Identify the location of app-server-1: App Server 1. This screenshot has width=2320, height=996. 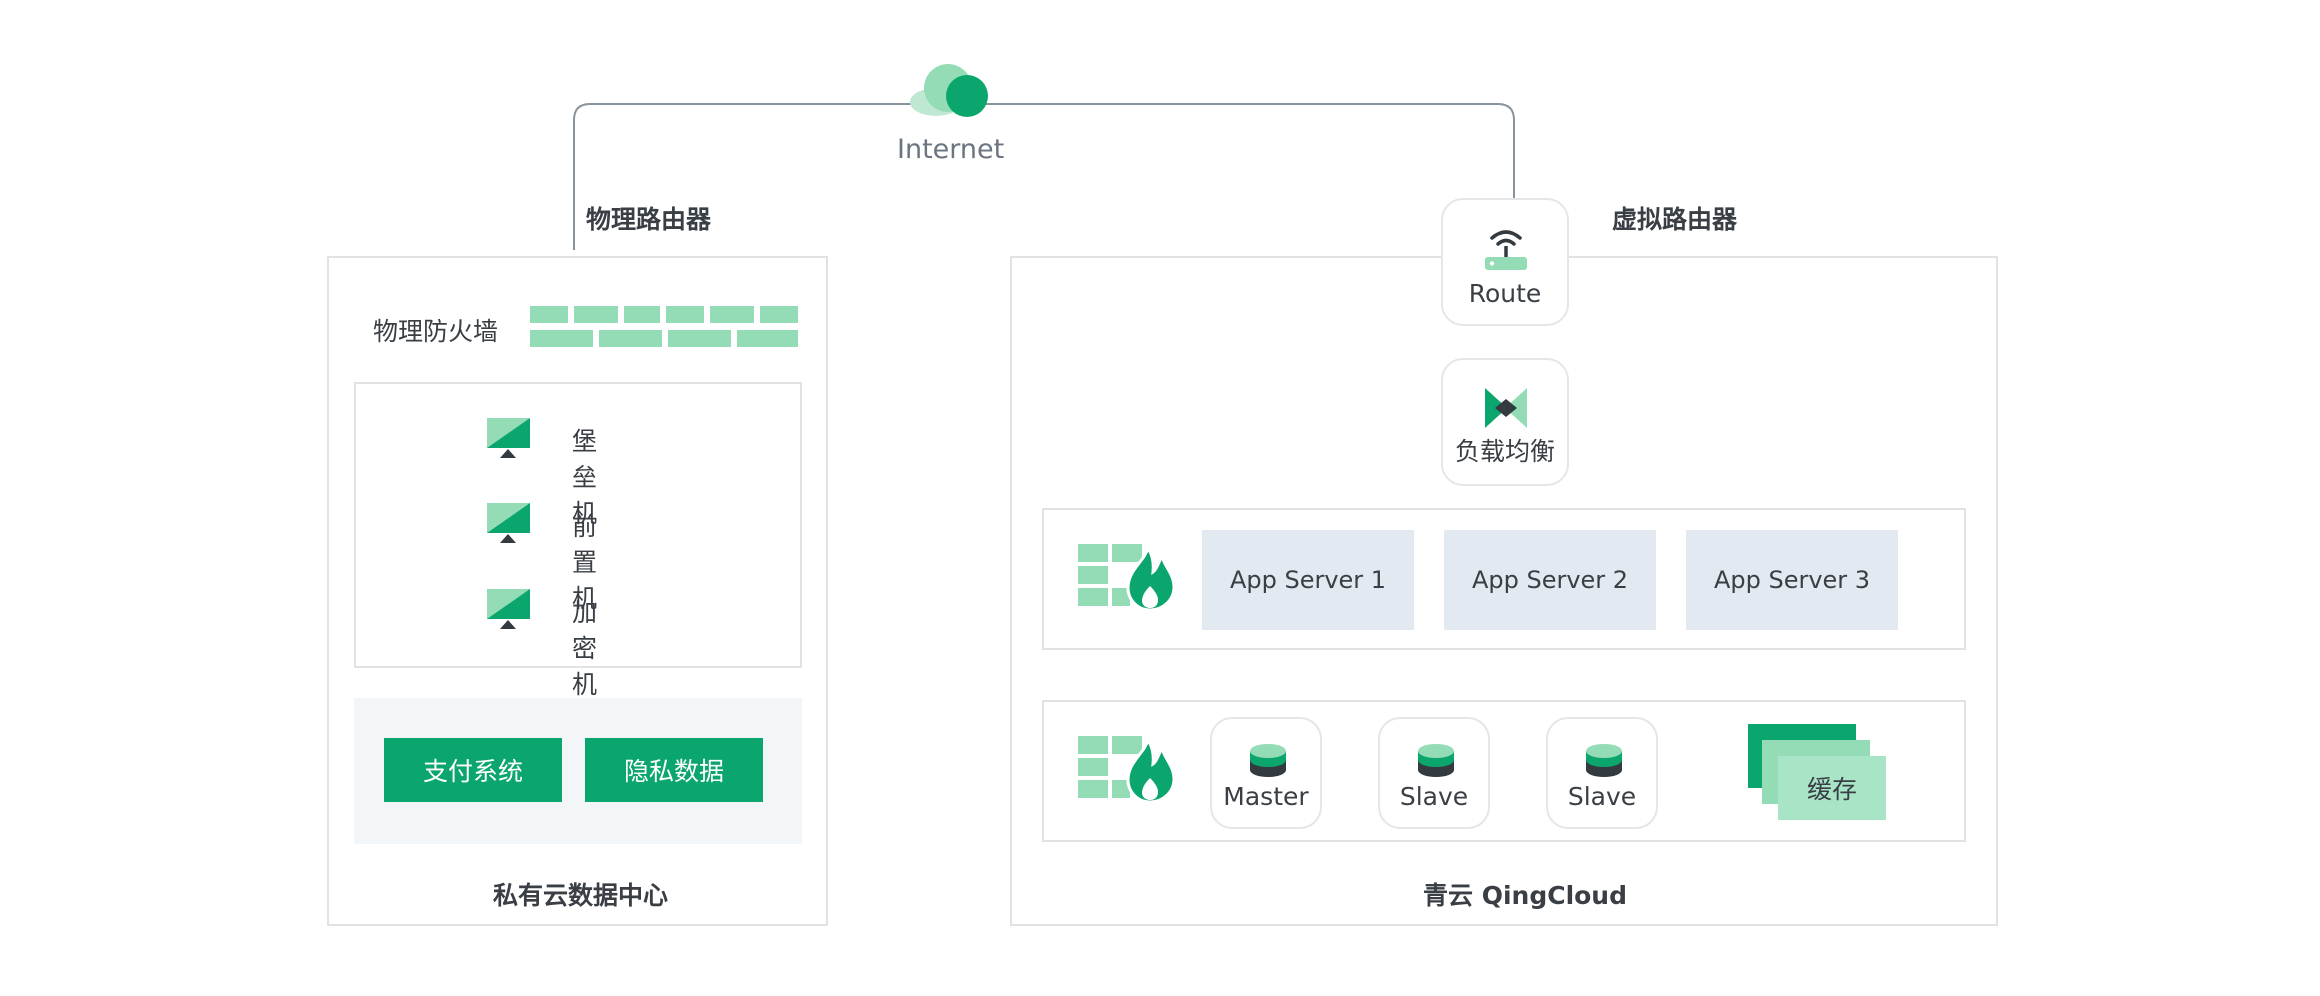
(1308, 580).